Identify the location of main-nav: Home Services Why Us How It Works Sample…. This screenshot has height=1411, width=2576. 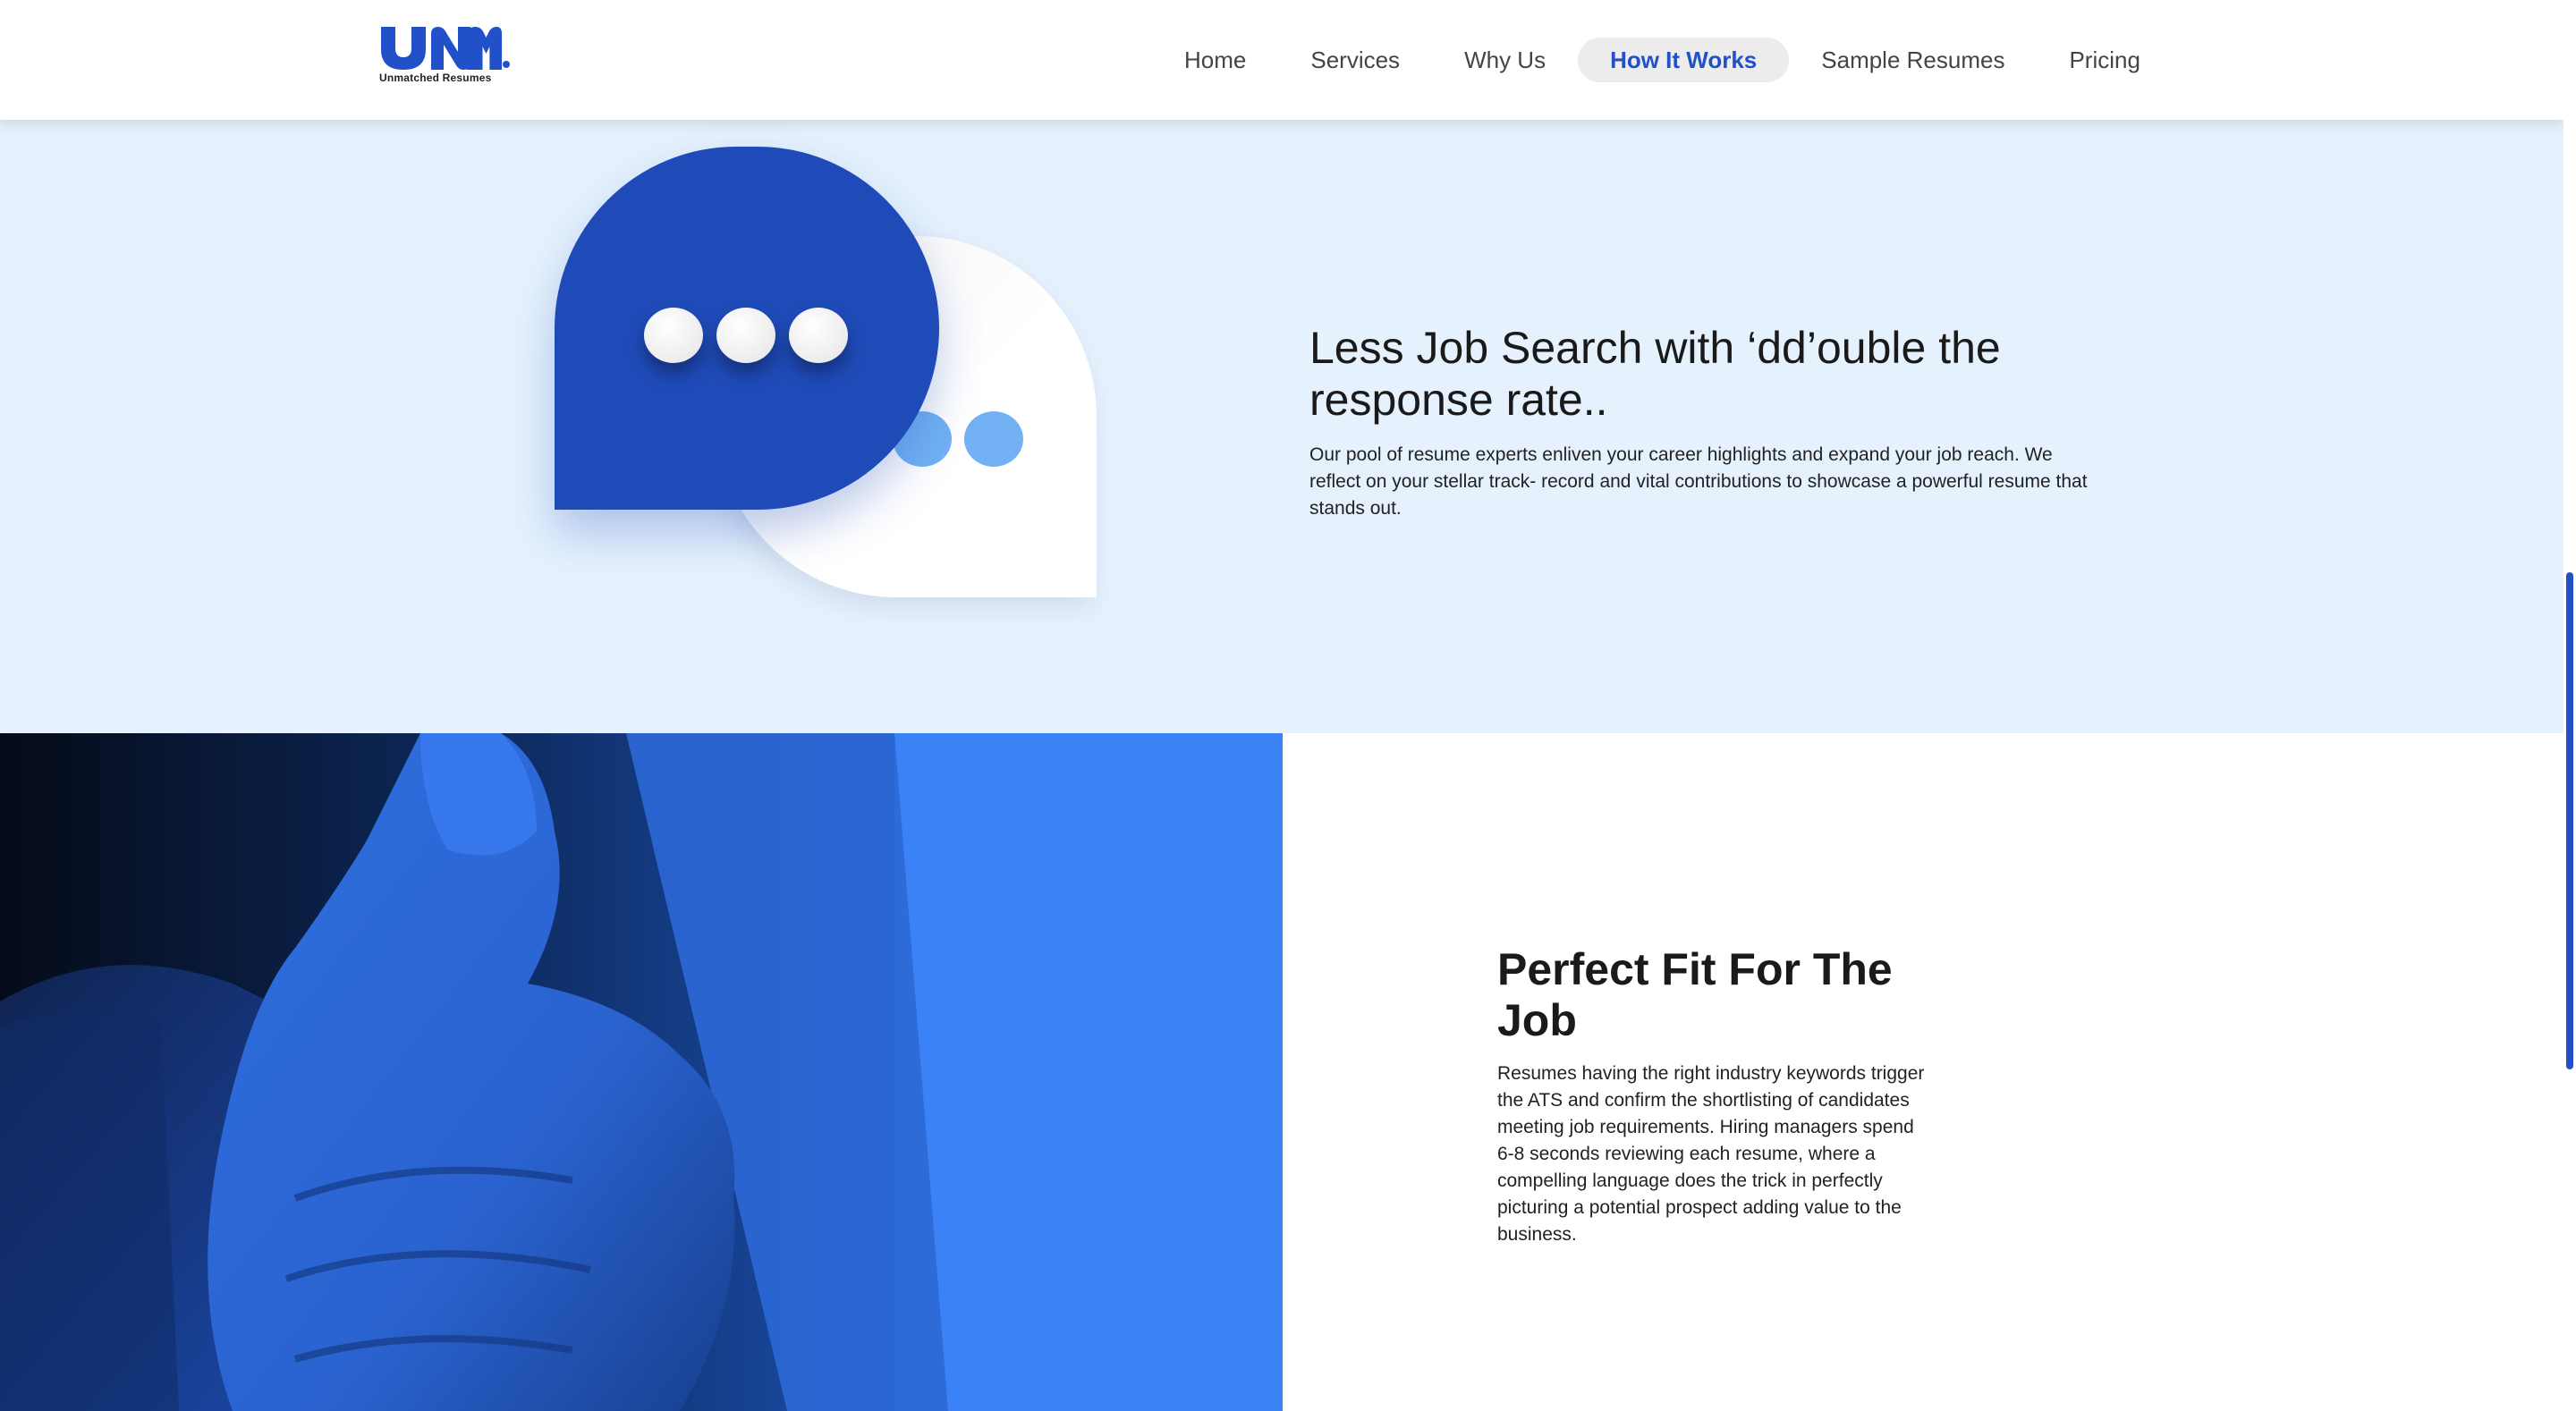
(1662, 60).